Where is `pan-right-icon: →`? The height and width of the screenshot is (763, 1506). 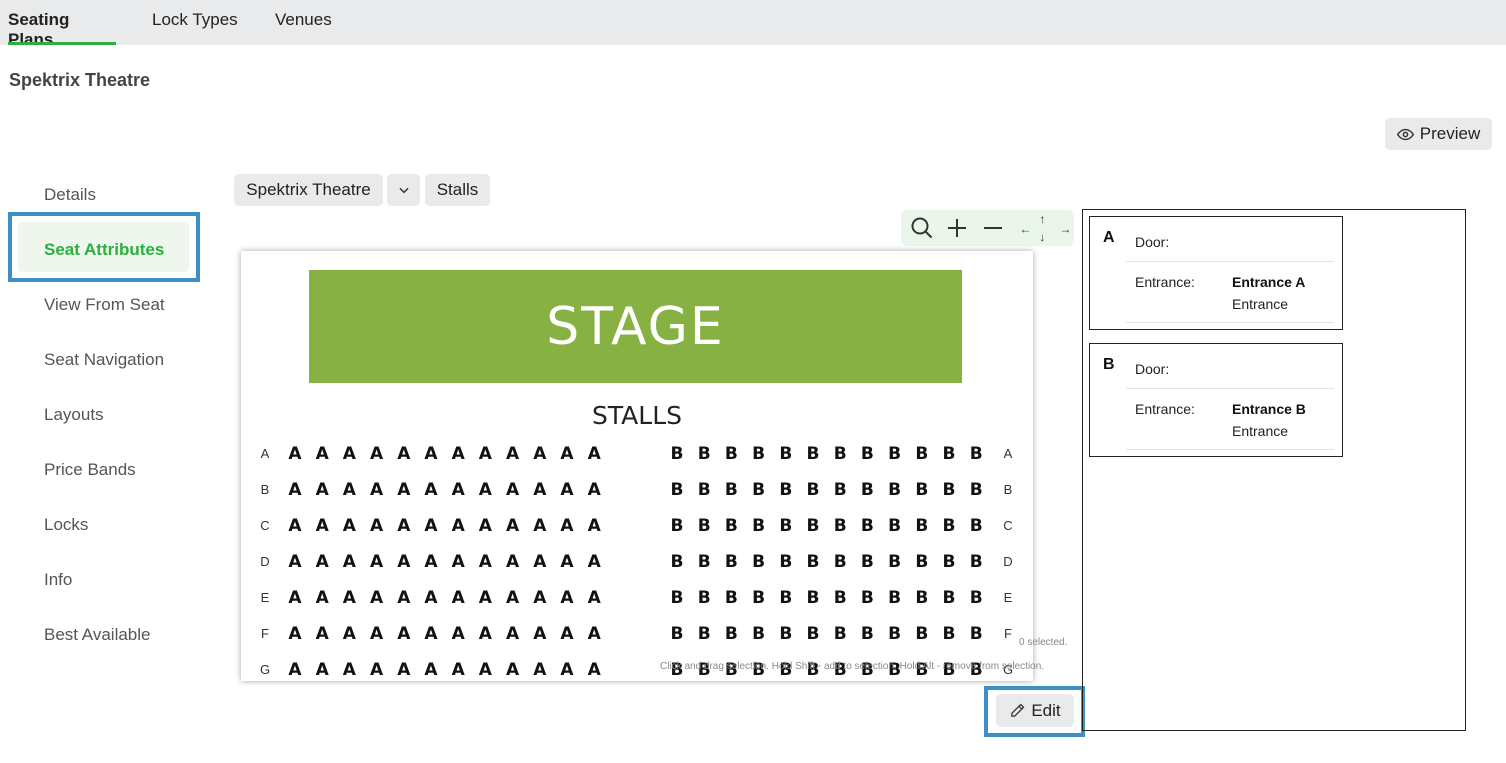 pan-right-icon: → is located at coordinates (1065, 229).